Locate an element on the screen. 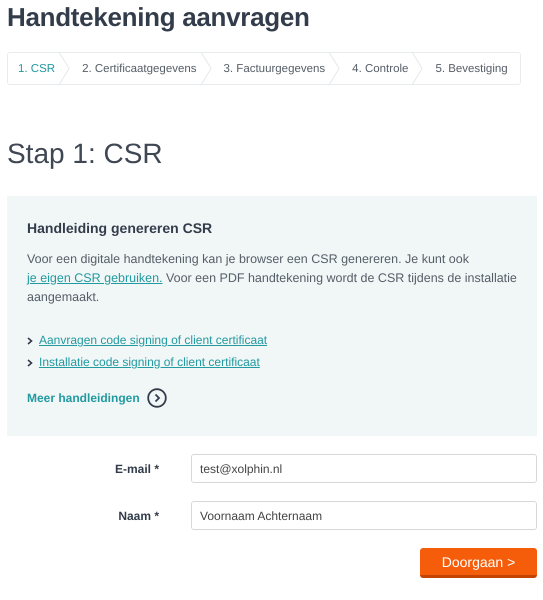 The image size is (543, 600). step-tab: 1. CSR is located at coordinates (39, 68).